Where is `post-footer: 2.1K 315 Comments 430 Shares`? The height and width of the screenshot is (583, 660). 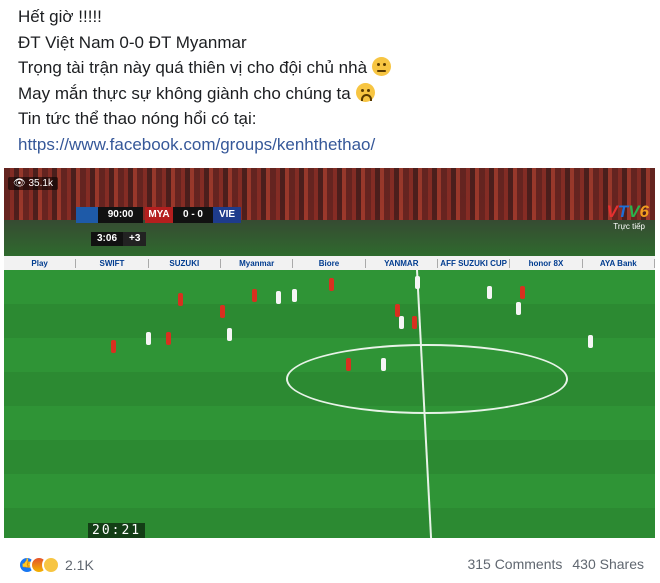 post-footer: 2.1K 315 Comments 430 Shares is located at coordinates (330, 560).